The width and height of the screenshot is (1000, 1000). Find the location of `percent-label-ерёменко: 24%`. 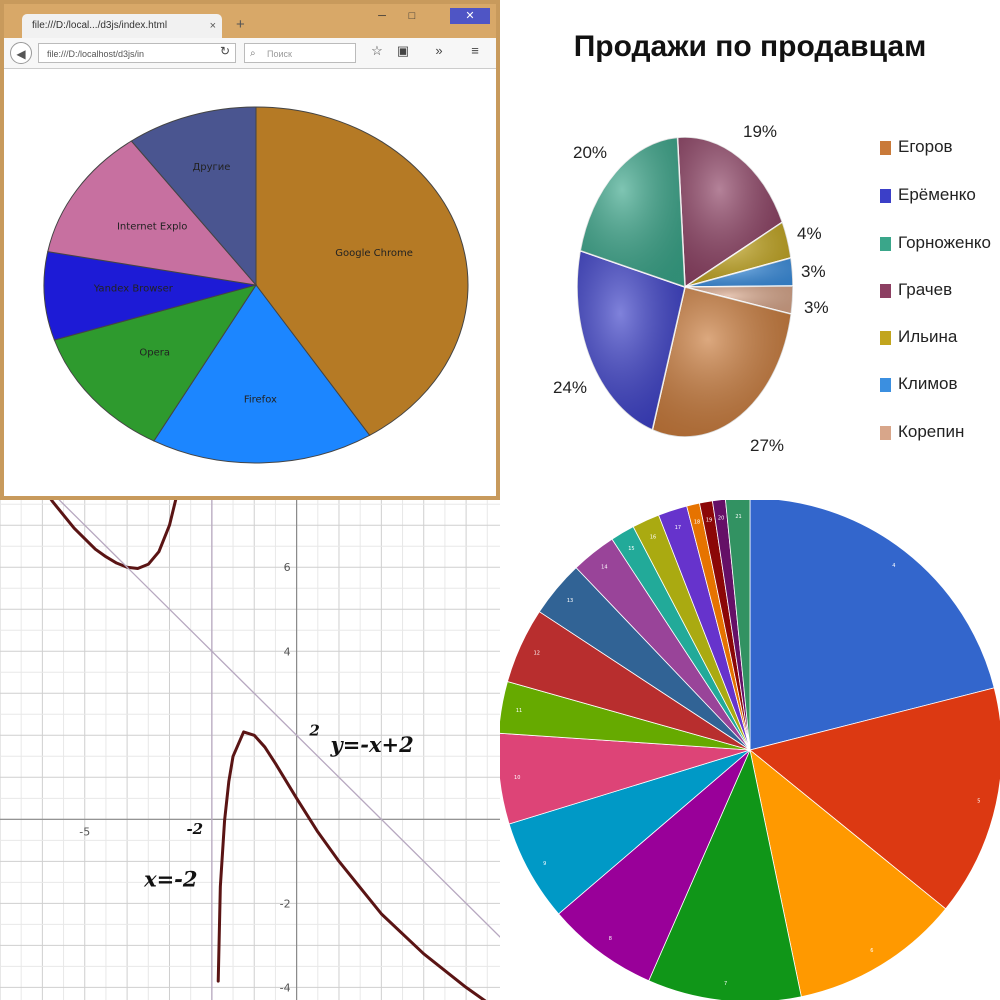

percent-label-ерёменко: 24% is located at coordinates (570, 387).